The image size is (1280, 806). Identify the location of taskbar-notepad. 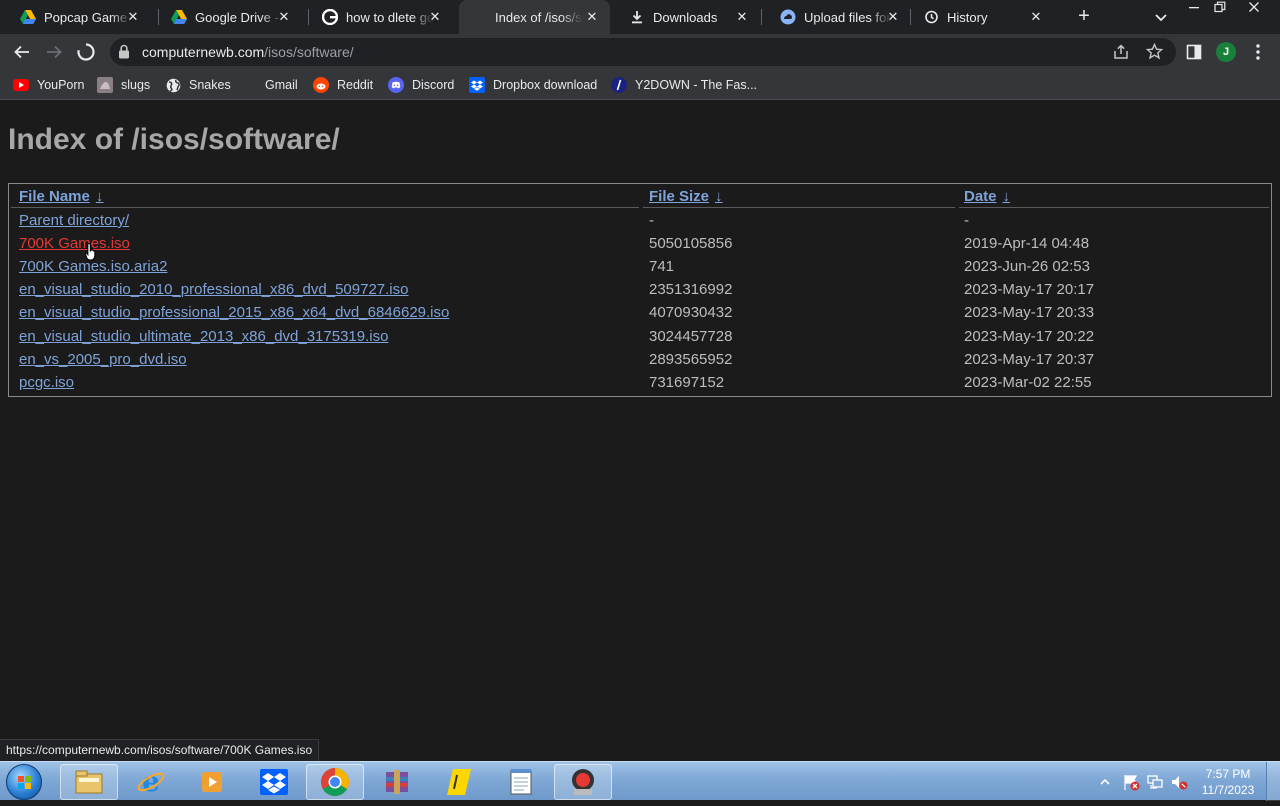
(521, 782).